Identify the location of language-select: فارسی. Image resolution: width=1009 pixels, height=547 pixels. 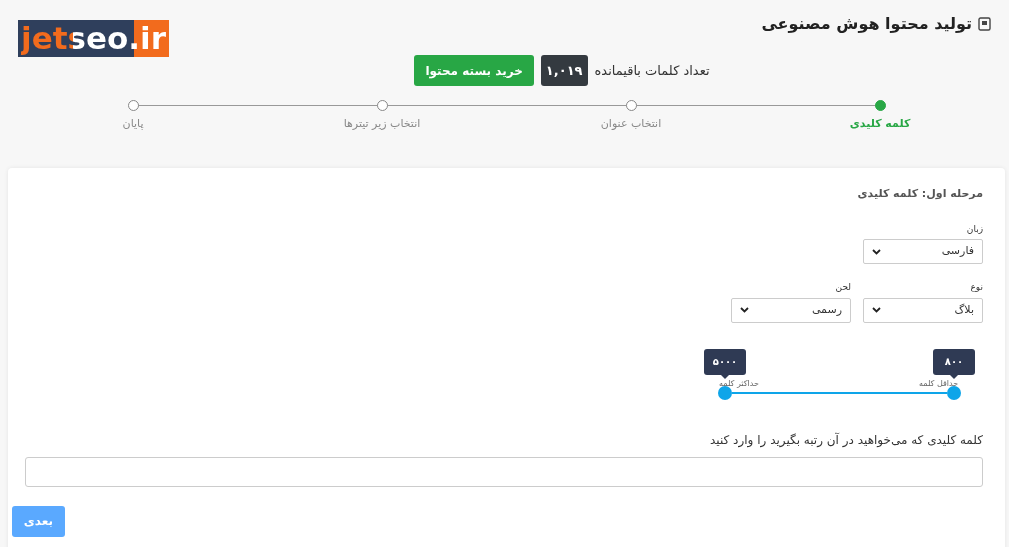
(923, 251).